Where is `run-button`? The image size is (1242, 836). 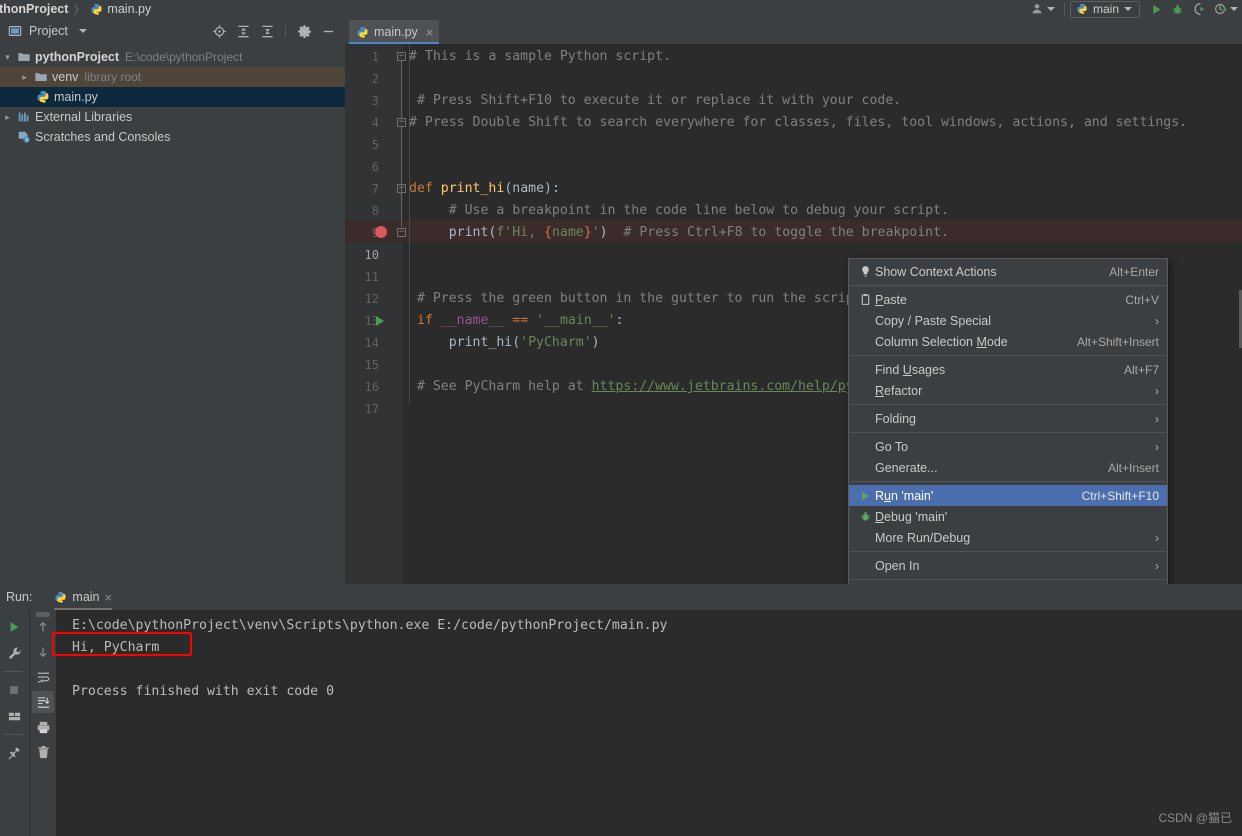 run-button is located at coordinates (1156, 9).